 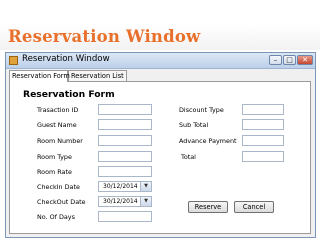 What do you see at coordinates (104, 36) in the screenshot?
I see `slide-title: Reservation Window` at bounding box center [104, 36].